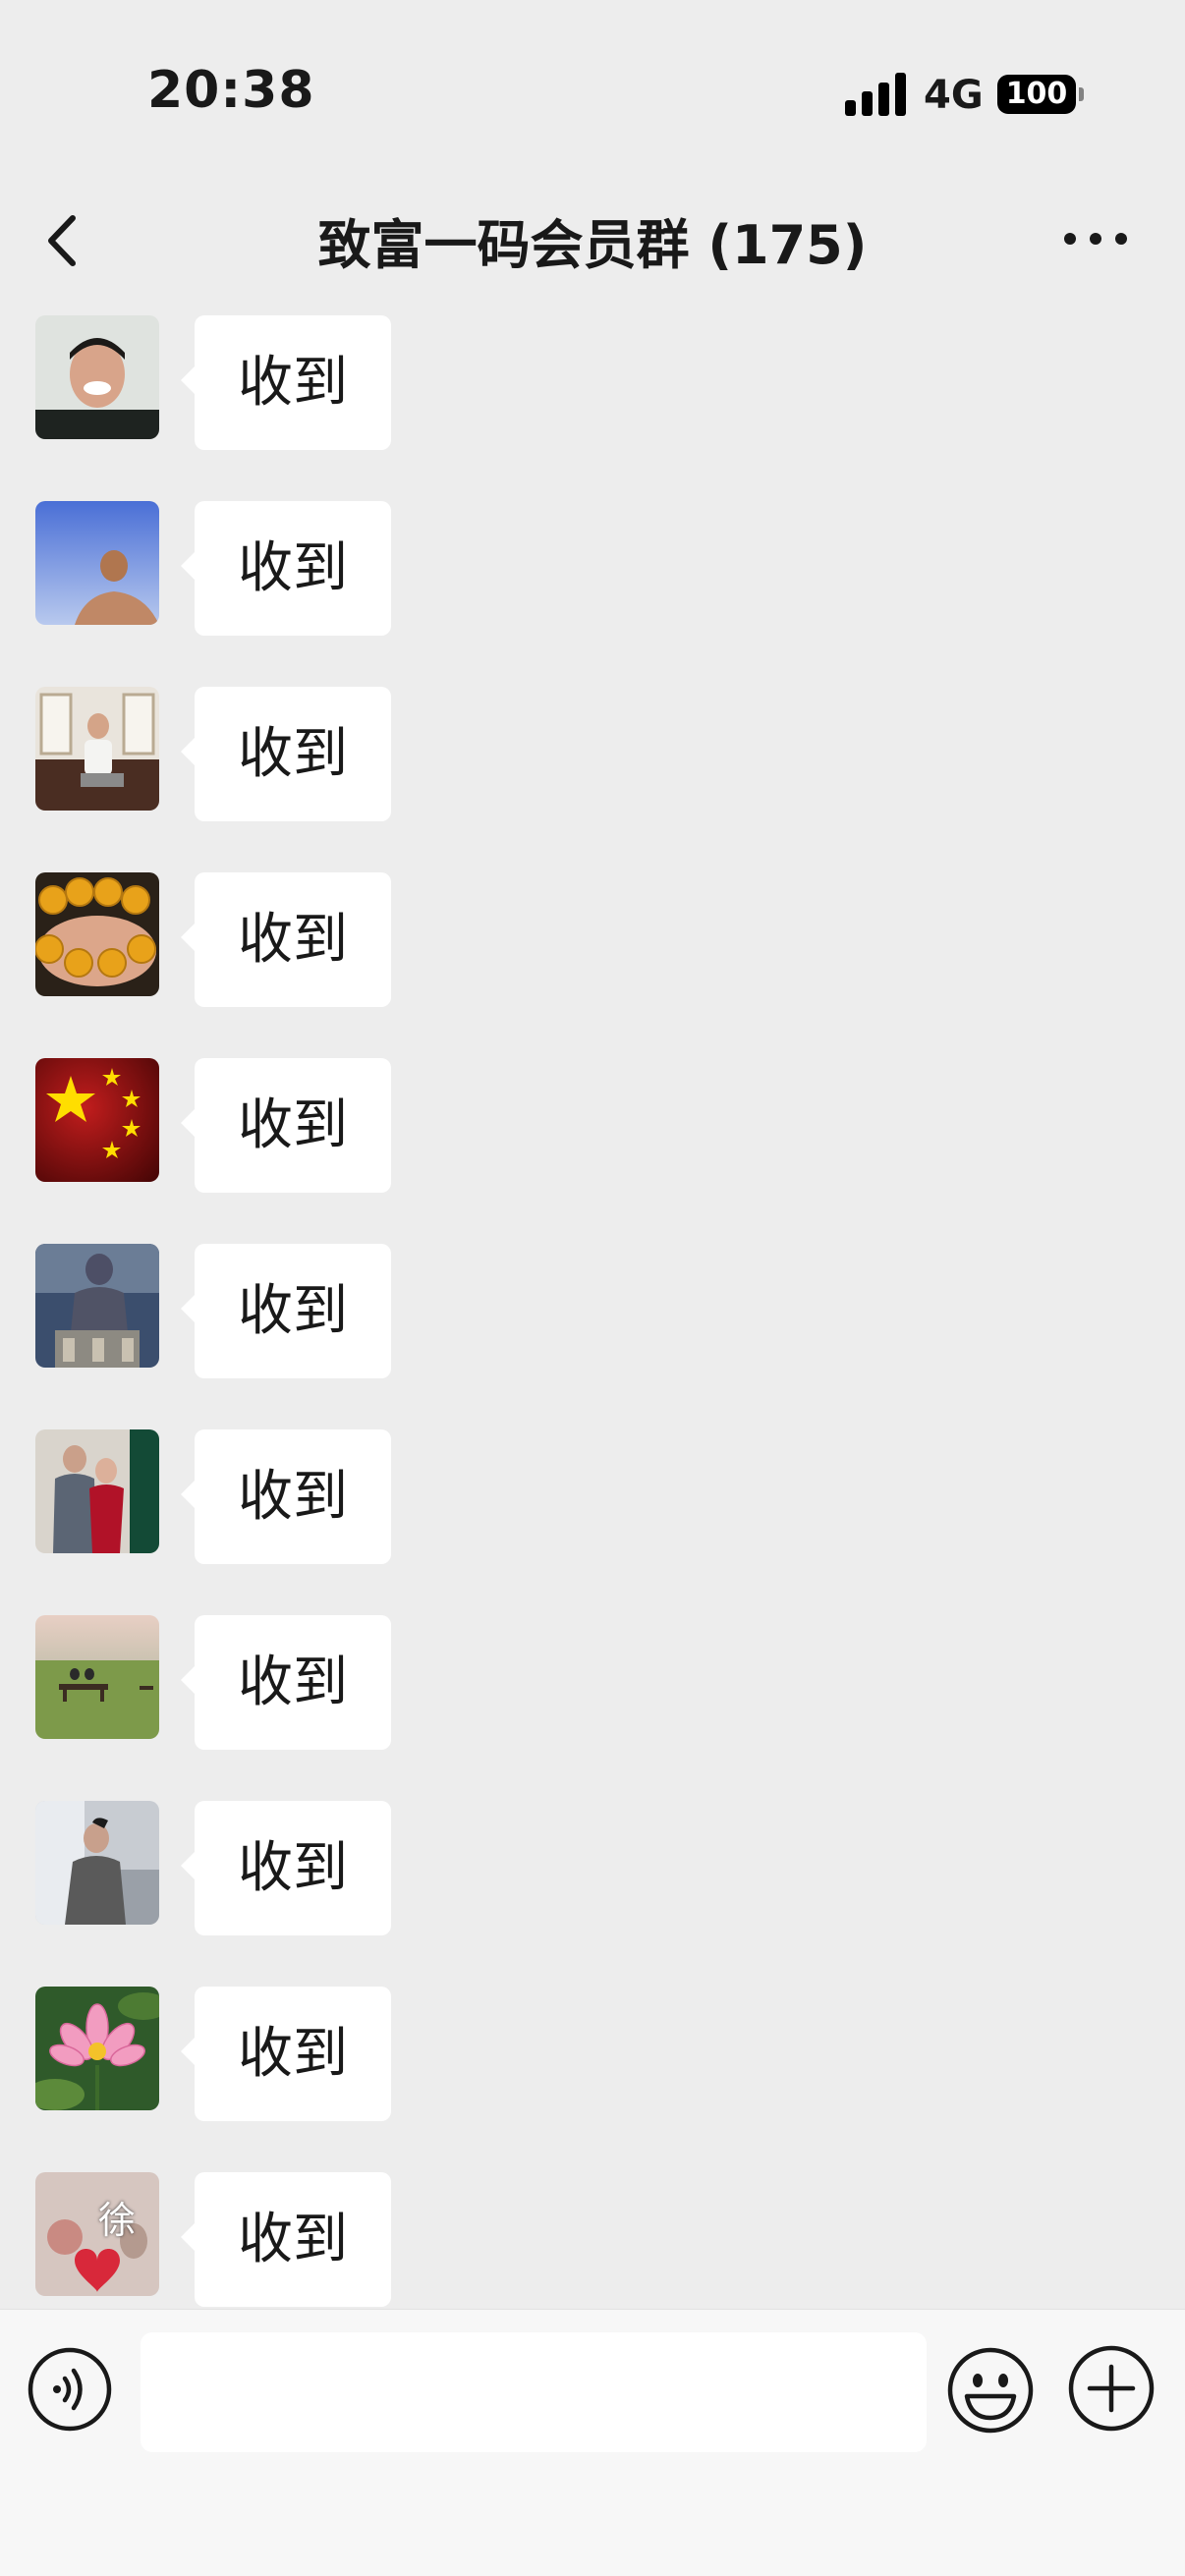 Image resolution: width=1185 pixels, height=2576 pixels. I want to click on avatar-pink-lotus, so click(97, 2048).